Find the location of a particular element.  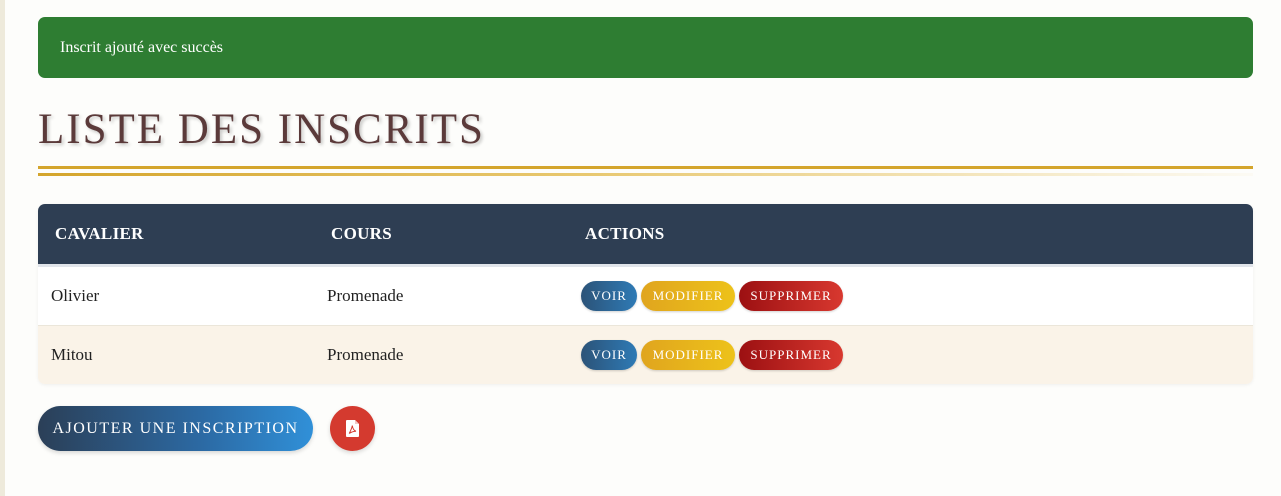

file-pdf-icon is located at coordinates (352, 428).